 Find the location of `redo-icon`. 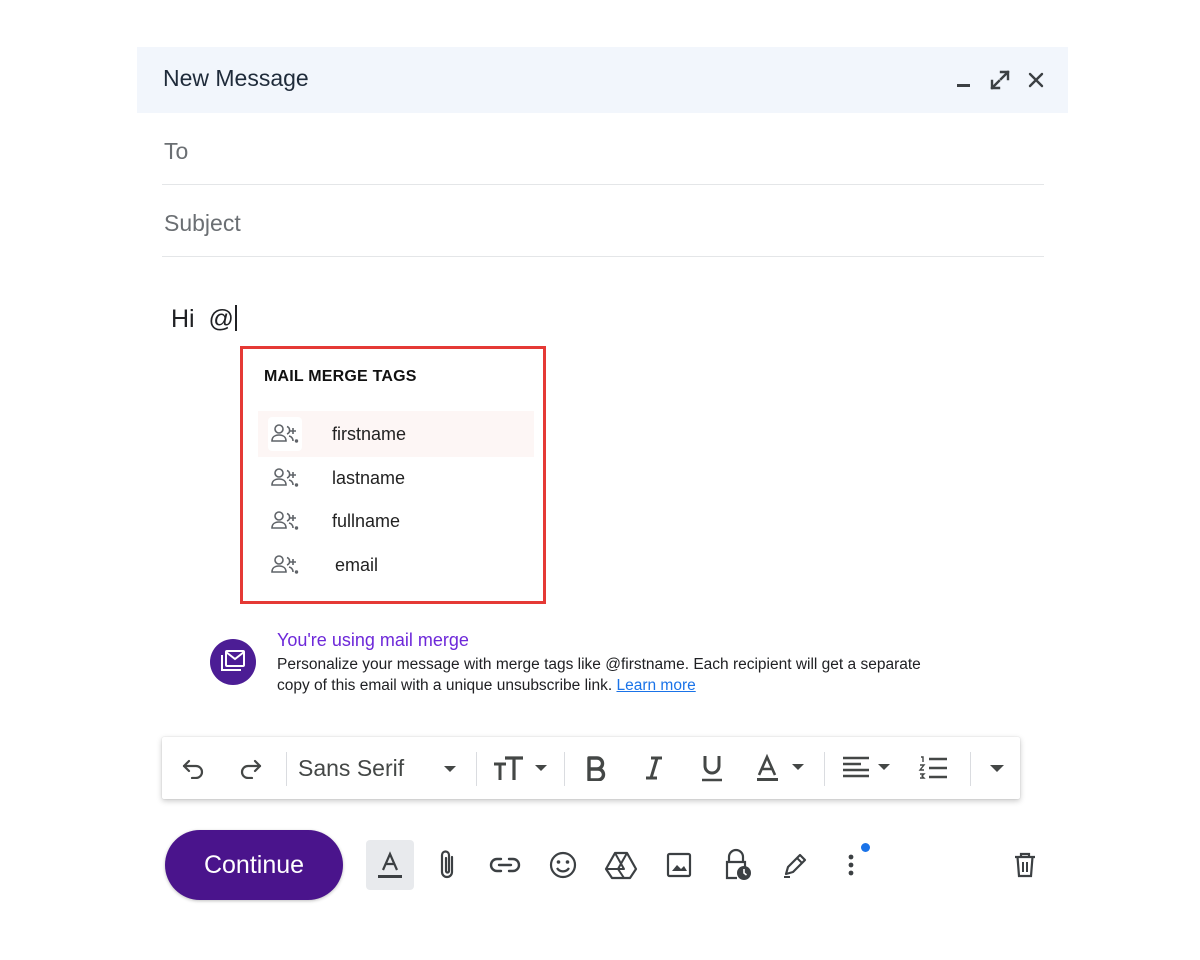

redo-icon is located at coordinates (250, 768).